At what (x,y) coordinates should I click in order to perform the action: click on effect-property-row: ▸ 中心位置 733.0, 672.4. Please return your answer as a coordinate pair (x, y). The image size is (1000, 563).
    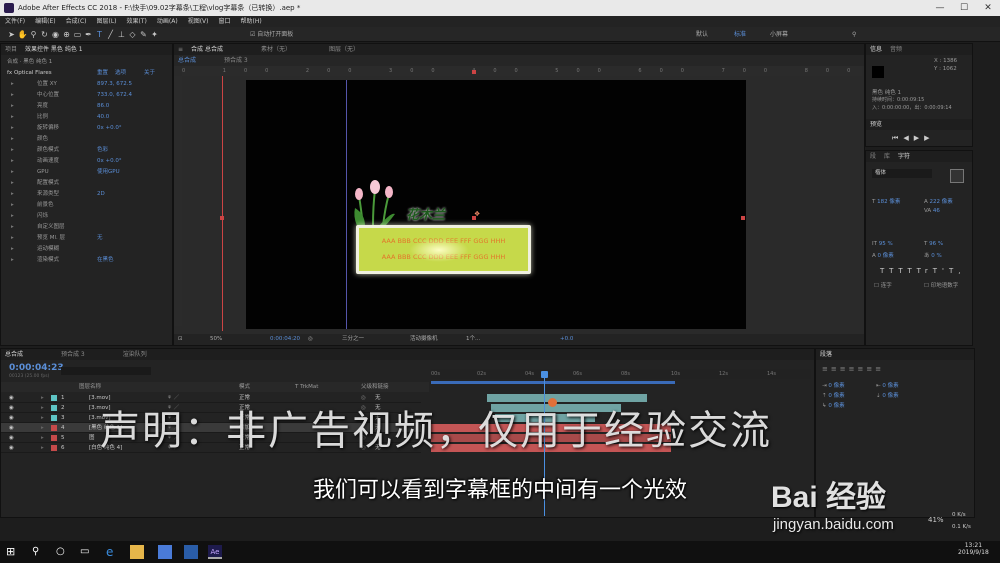
    Looking at the image, I should click on (86, 95).